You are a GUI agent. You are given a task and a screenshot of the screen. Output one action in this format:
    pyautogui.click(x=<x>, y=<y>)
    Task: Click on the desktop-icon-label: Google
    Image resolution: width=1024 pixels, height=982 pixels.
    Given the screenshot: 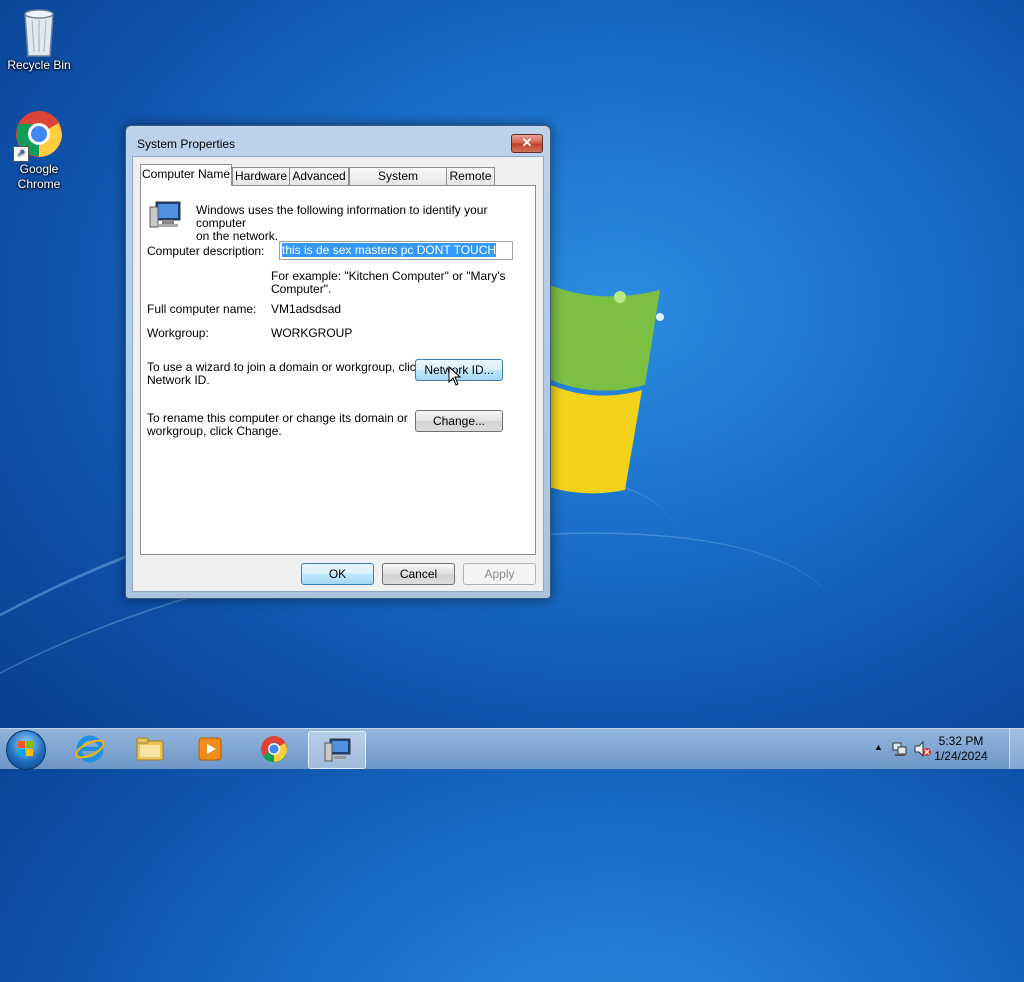 What is the action you would take?
    pyautogui.click(x=39, y=169)
    